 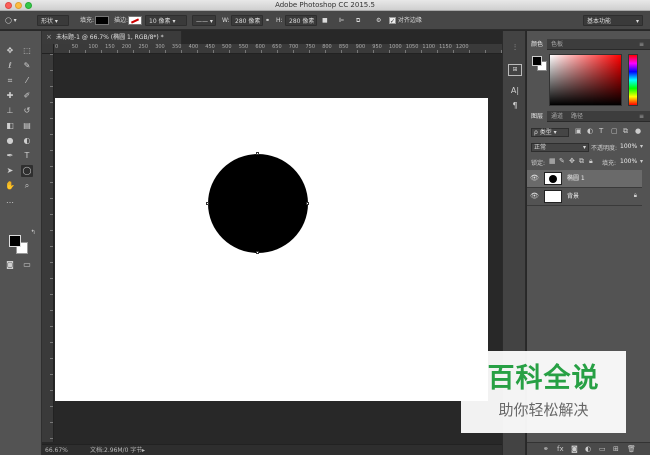 What do you see at coordinates (574, 449) in the screenshot?
I see `add-mask-icon: ◙` at bounding box center [574, 449].